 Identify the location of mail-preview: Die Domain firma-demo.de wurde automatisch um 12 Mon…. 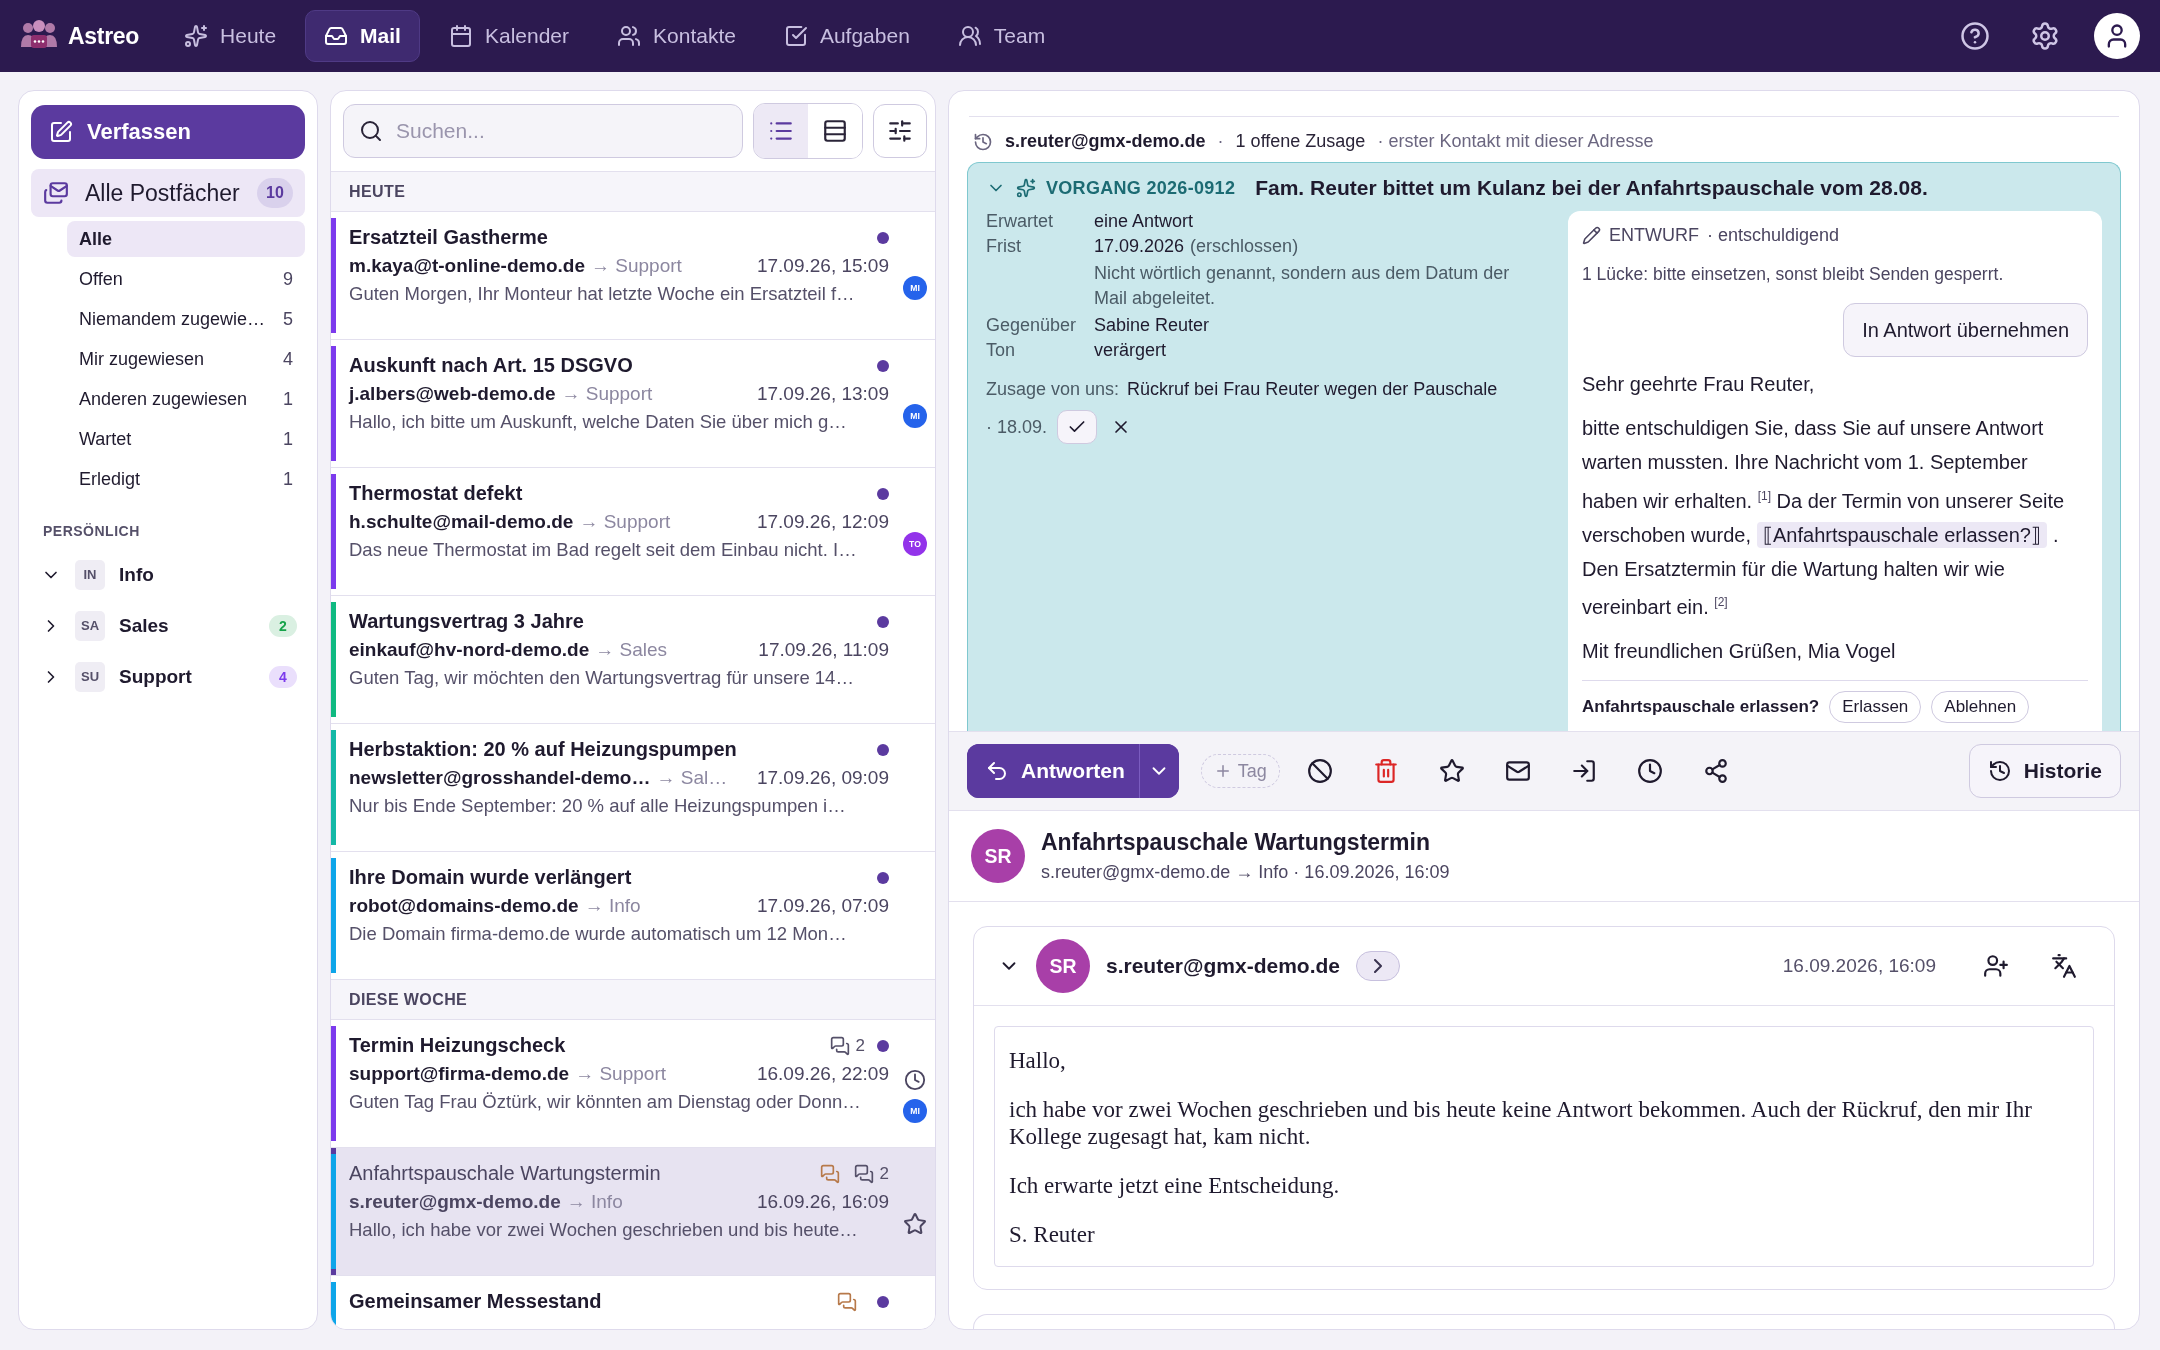
(598, 934).